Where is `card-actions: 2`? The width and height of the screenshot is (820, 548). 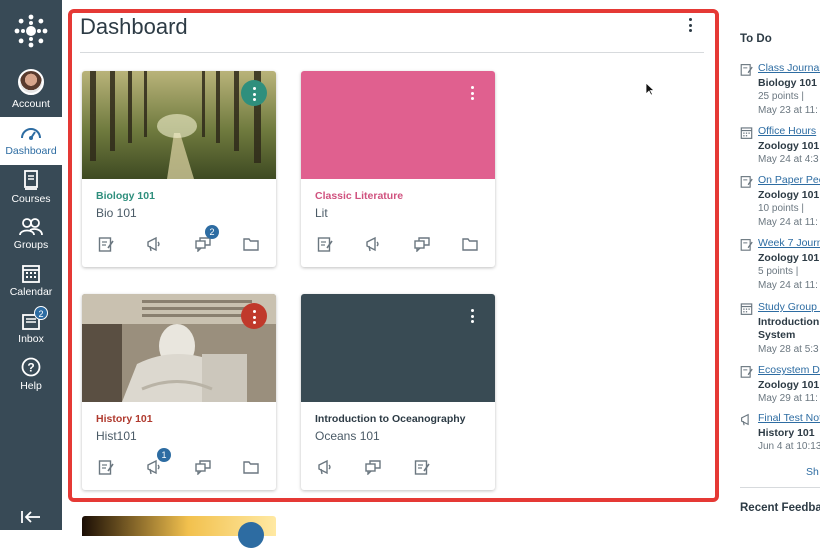
card-actions: 2 is located at coordinates (179, 240).